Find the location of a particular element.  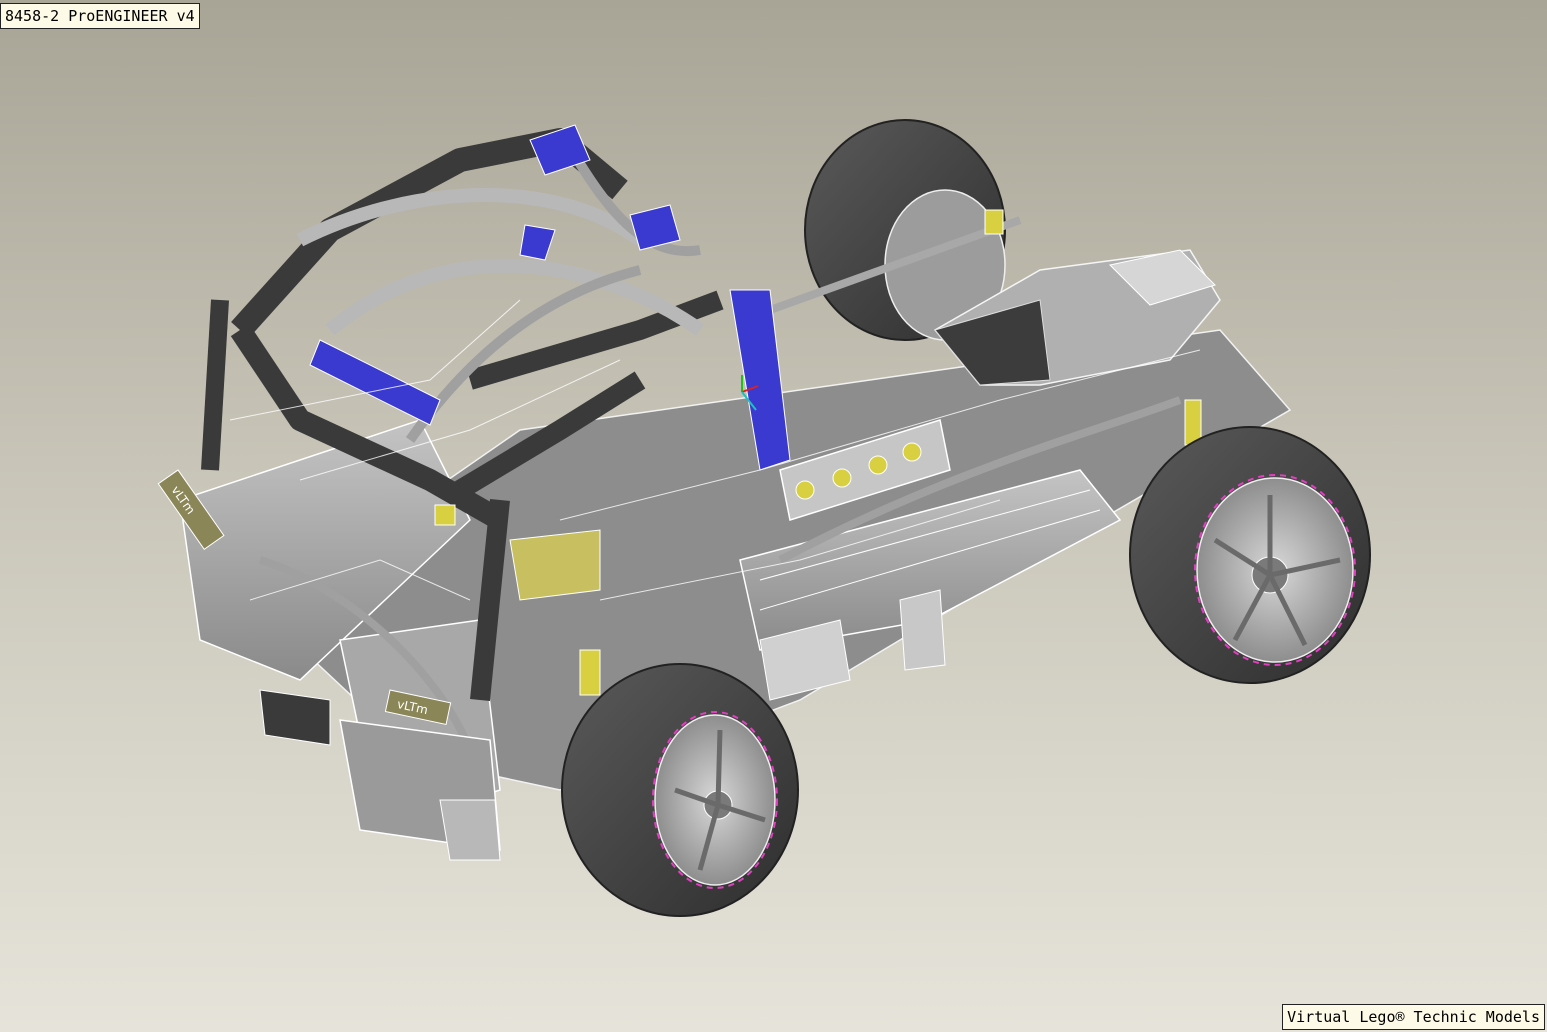

wheel-rear-right is located at coordinates (1250, 555).